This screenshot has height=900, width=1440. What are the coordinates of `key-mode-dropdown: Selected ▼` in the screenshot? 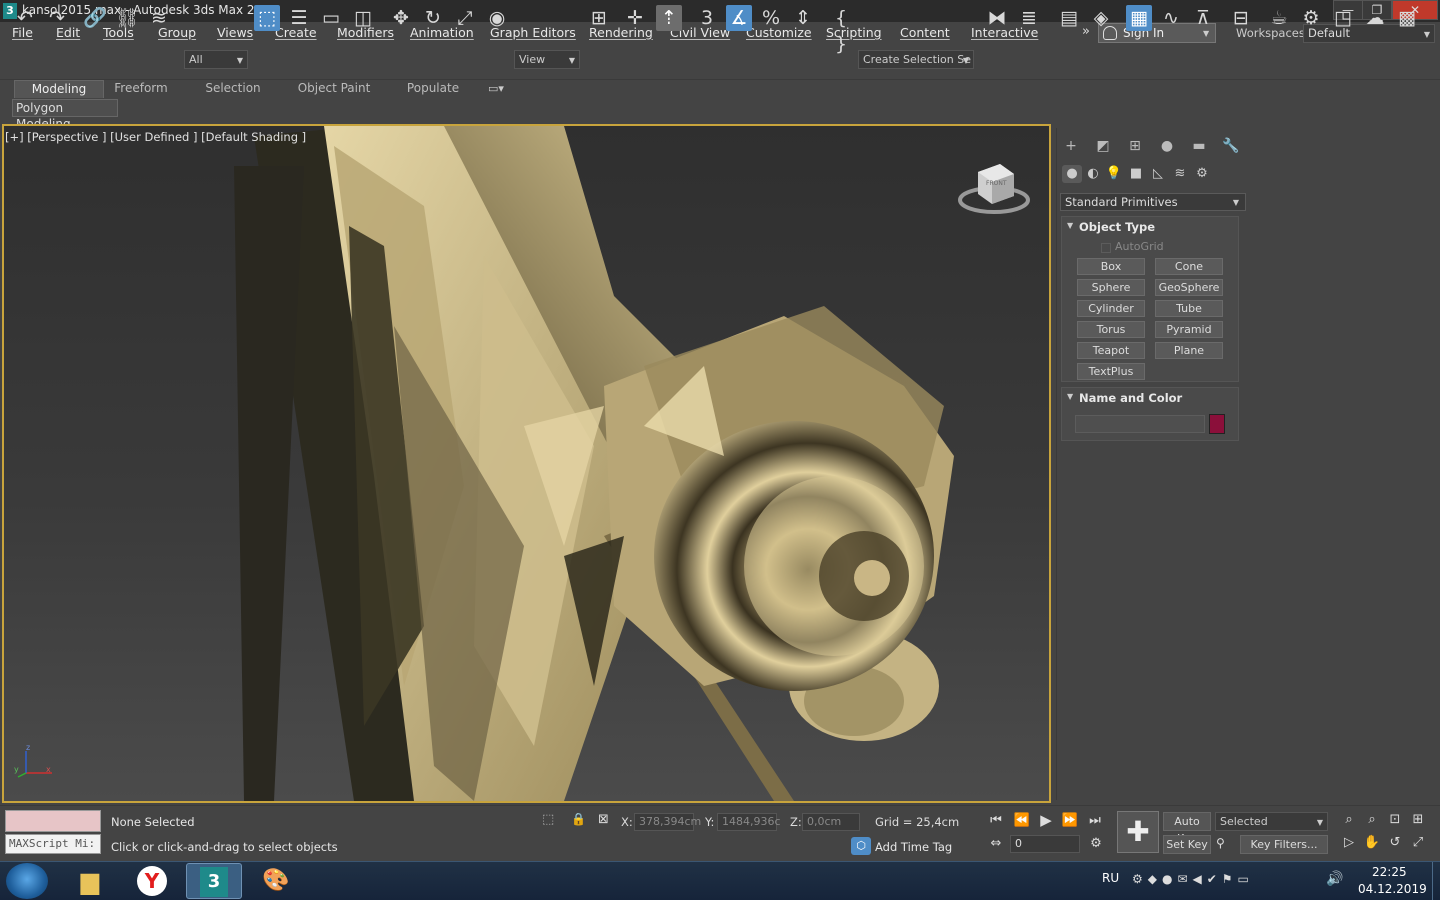 It's located at (1271, 821).